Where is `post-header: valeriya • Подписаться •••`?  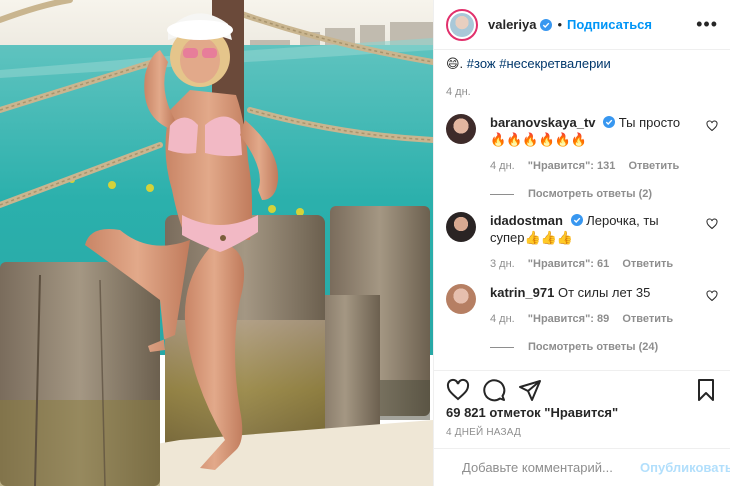
post-header: valeriya • Подписаться ••• is located at coordinates (582, 25).